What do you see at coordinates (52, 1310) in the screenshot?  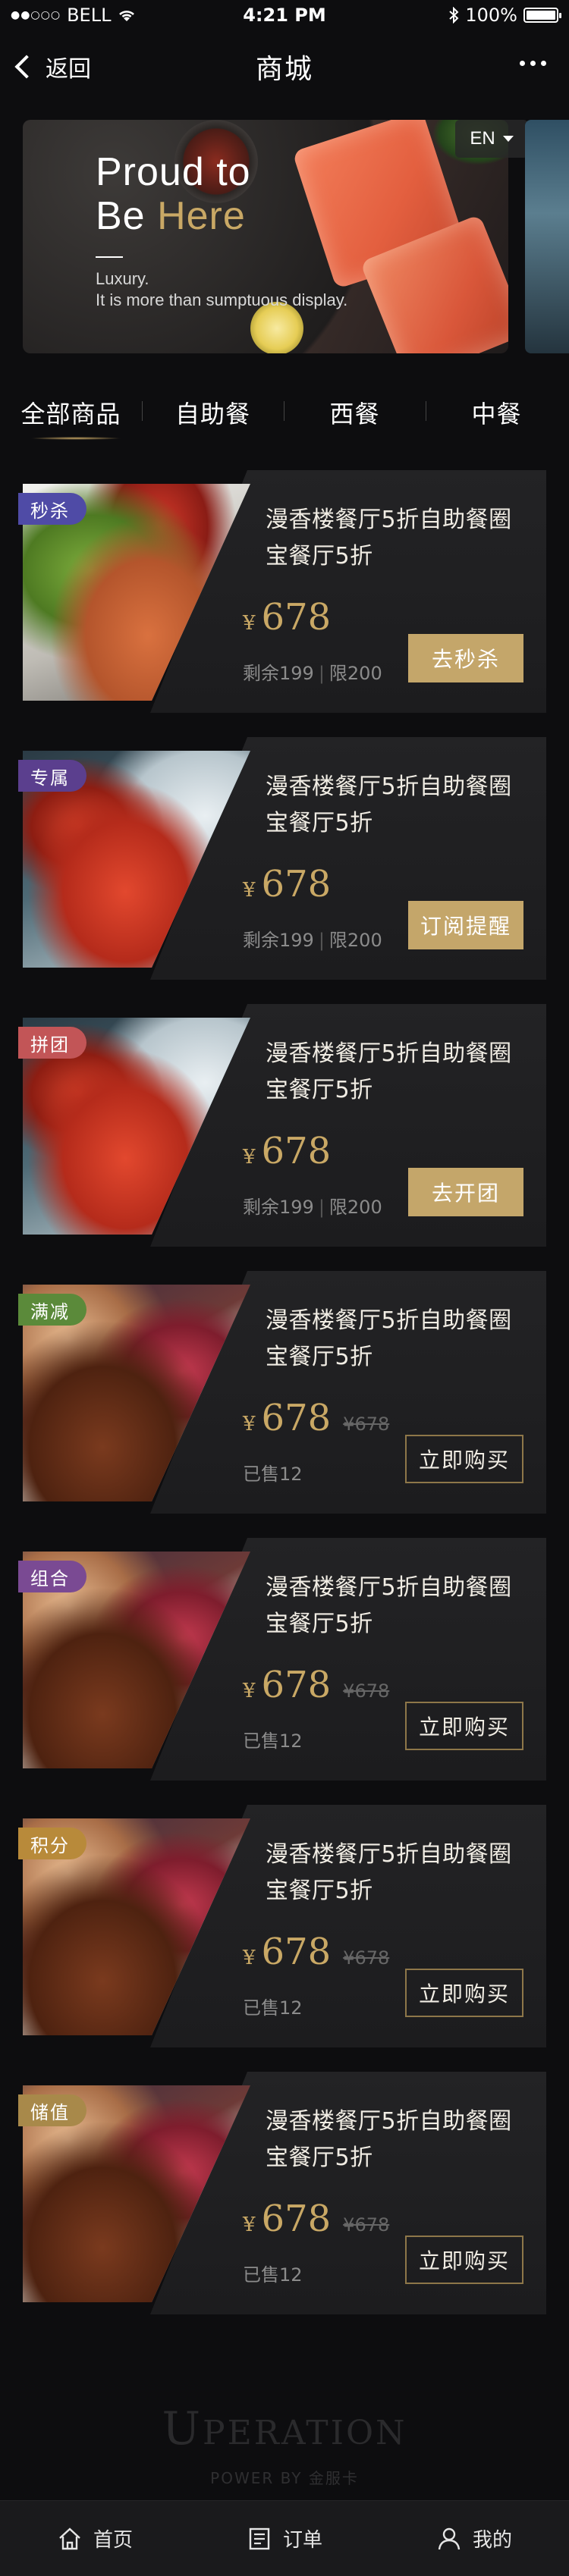 I see `promo-badge: 满减` at bounding box center [52, 1310].